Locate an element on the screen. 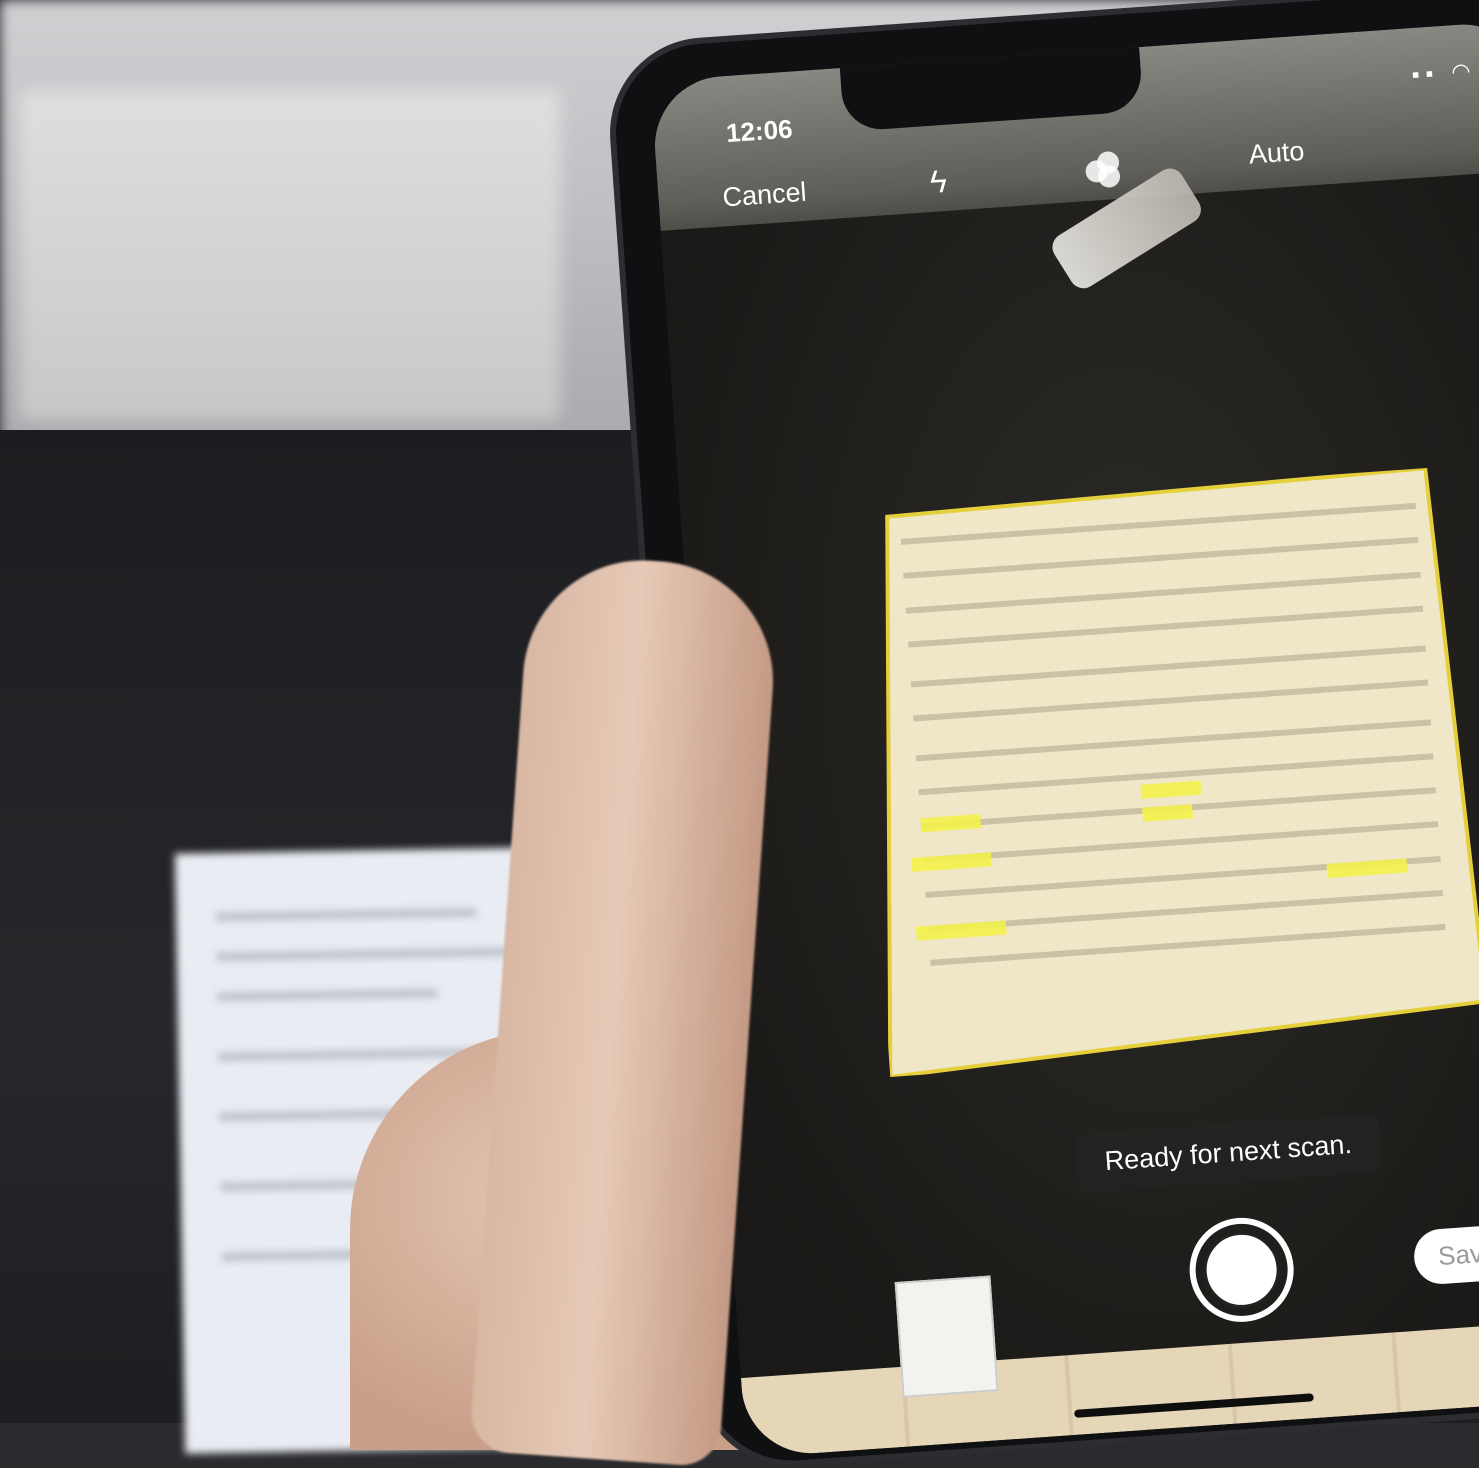  filter-icon is located at coordinates (1103, 169).